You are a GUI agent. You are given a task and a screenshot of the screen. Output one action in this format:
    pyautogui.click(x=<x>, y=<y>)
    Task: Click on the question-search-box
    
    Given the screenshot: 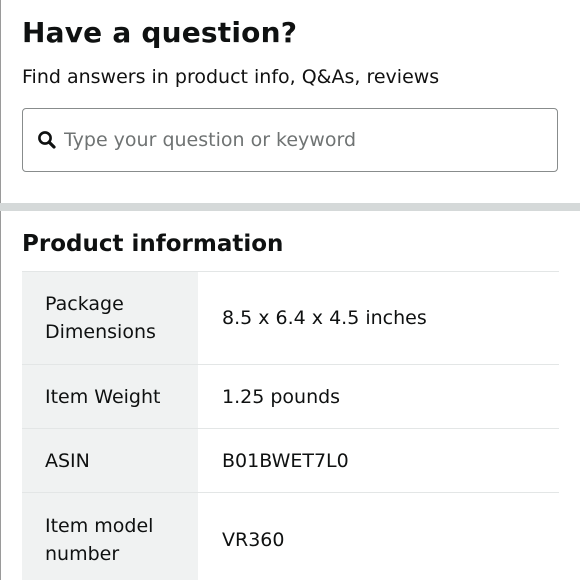 What is the action you would take?
    pyautogui.click(x=290, y=140)
    